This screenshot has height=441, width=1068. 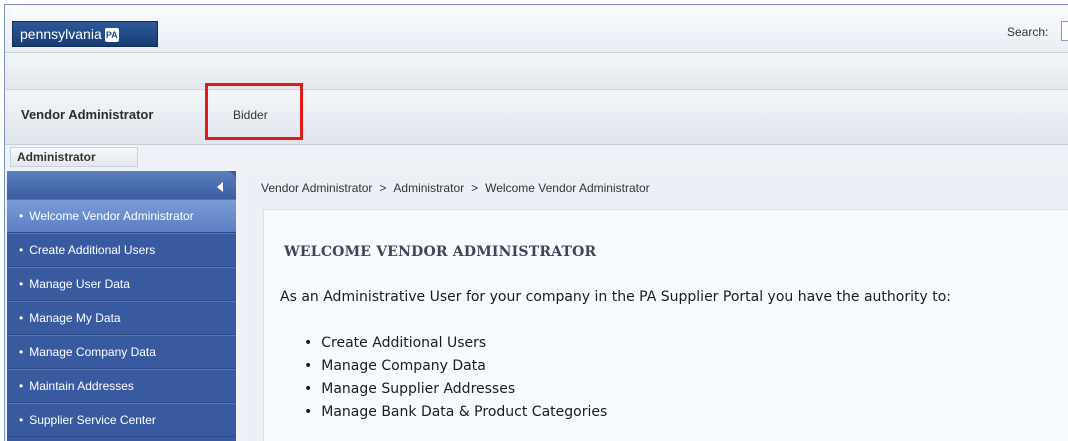 What do you see at coordinates (567, 188) in the screenshot?
I see `breadcrumb-welcome-vendor-administrator: Welcome Vendor Administrator` at bounding box center [567, 188].